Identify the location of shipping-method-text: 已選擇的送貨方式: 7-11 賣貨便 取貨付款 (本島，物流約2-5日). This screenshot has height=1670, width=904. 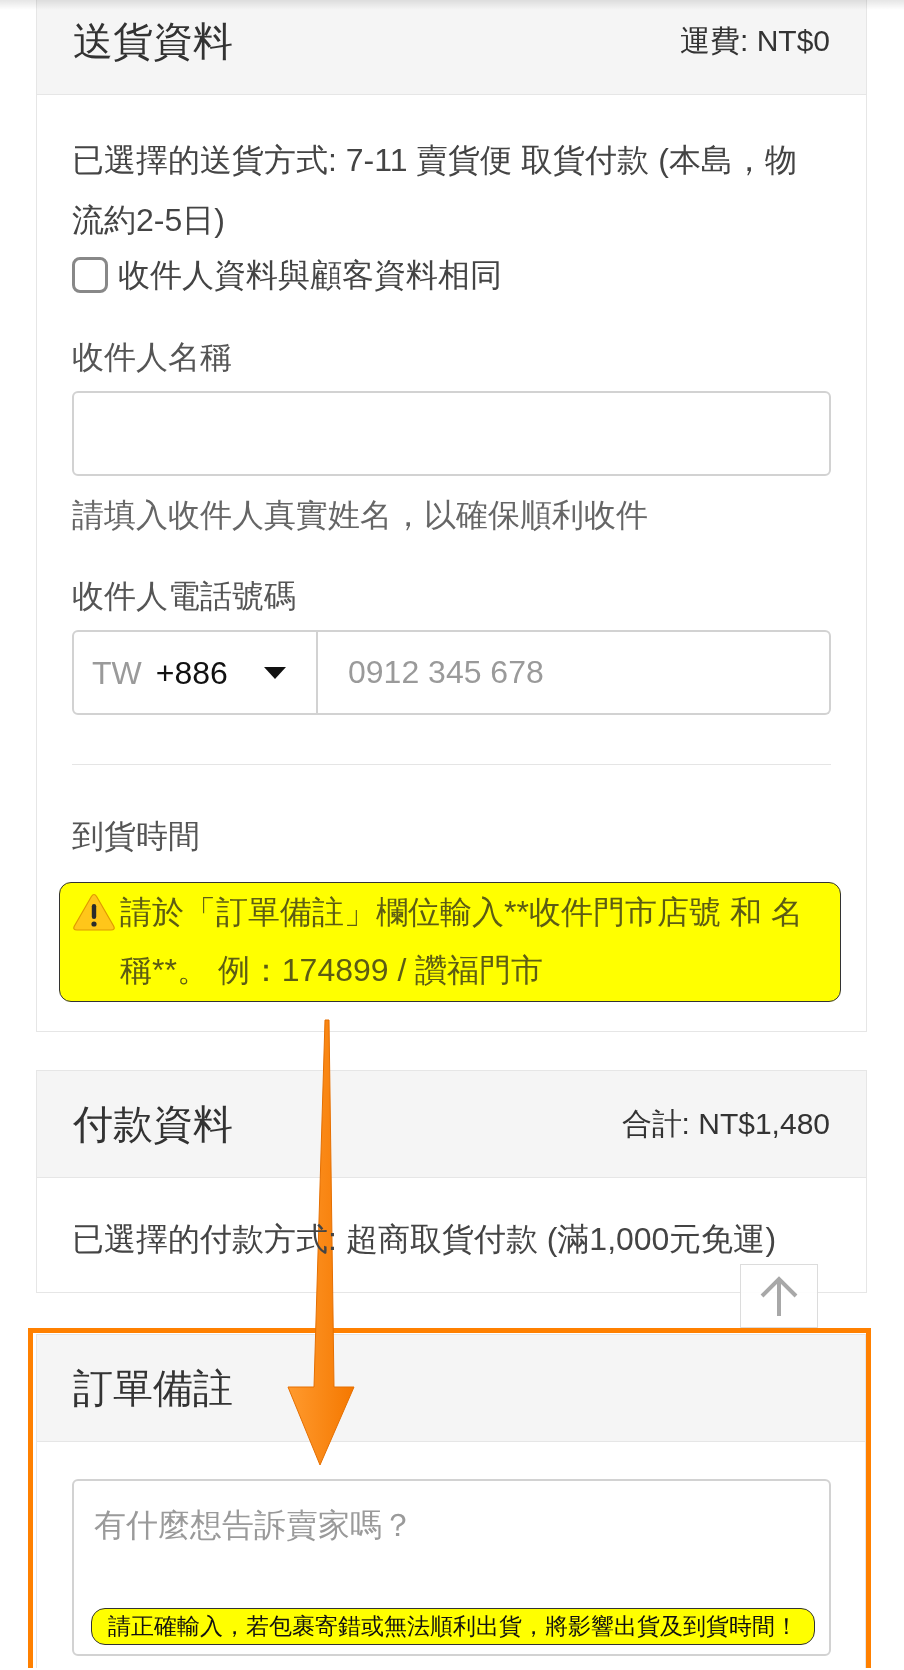
(435, 190).